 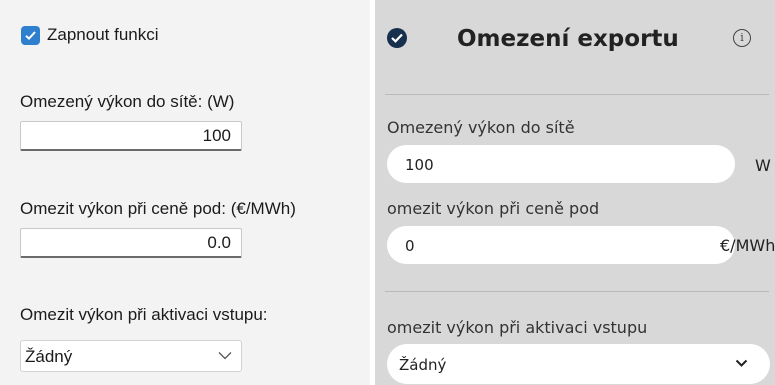 What do you see at coordinates (481, 127) in the screenshot?
I see `export-limit-label: Omezený výkon do sítě` at bounding box center [481, 127].